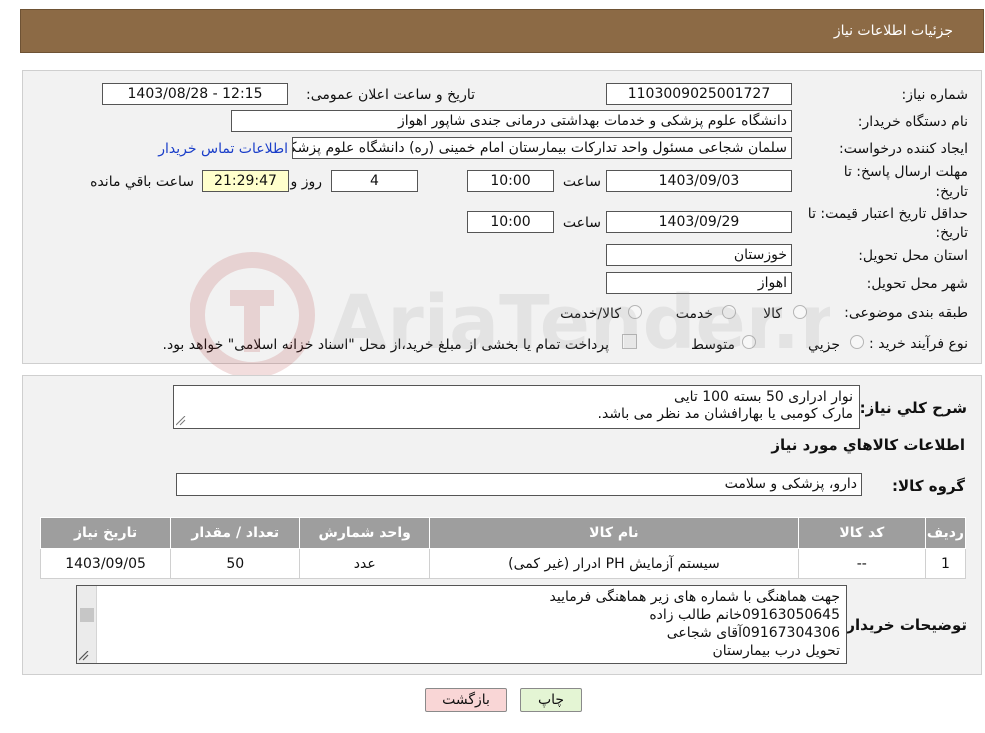  I want to click on announce-datetime-field: 1403/08/28 - 12:15, so click(195, 94).